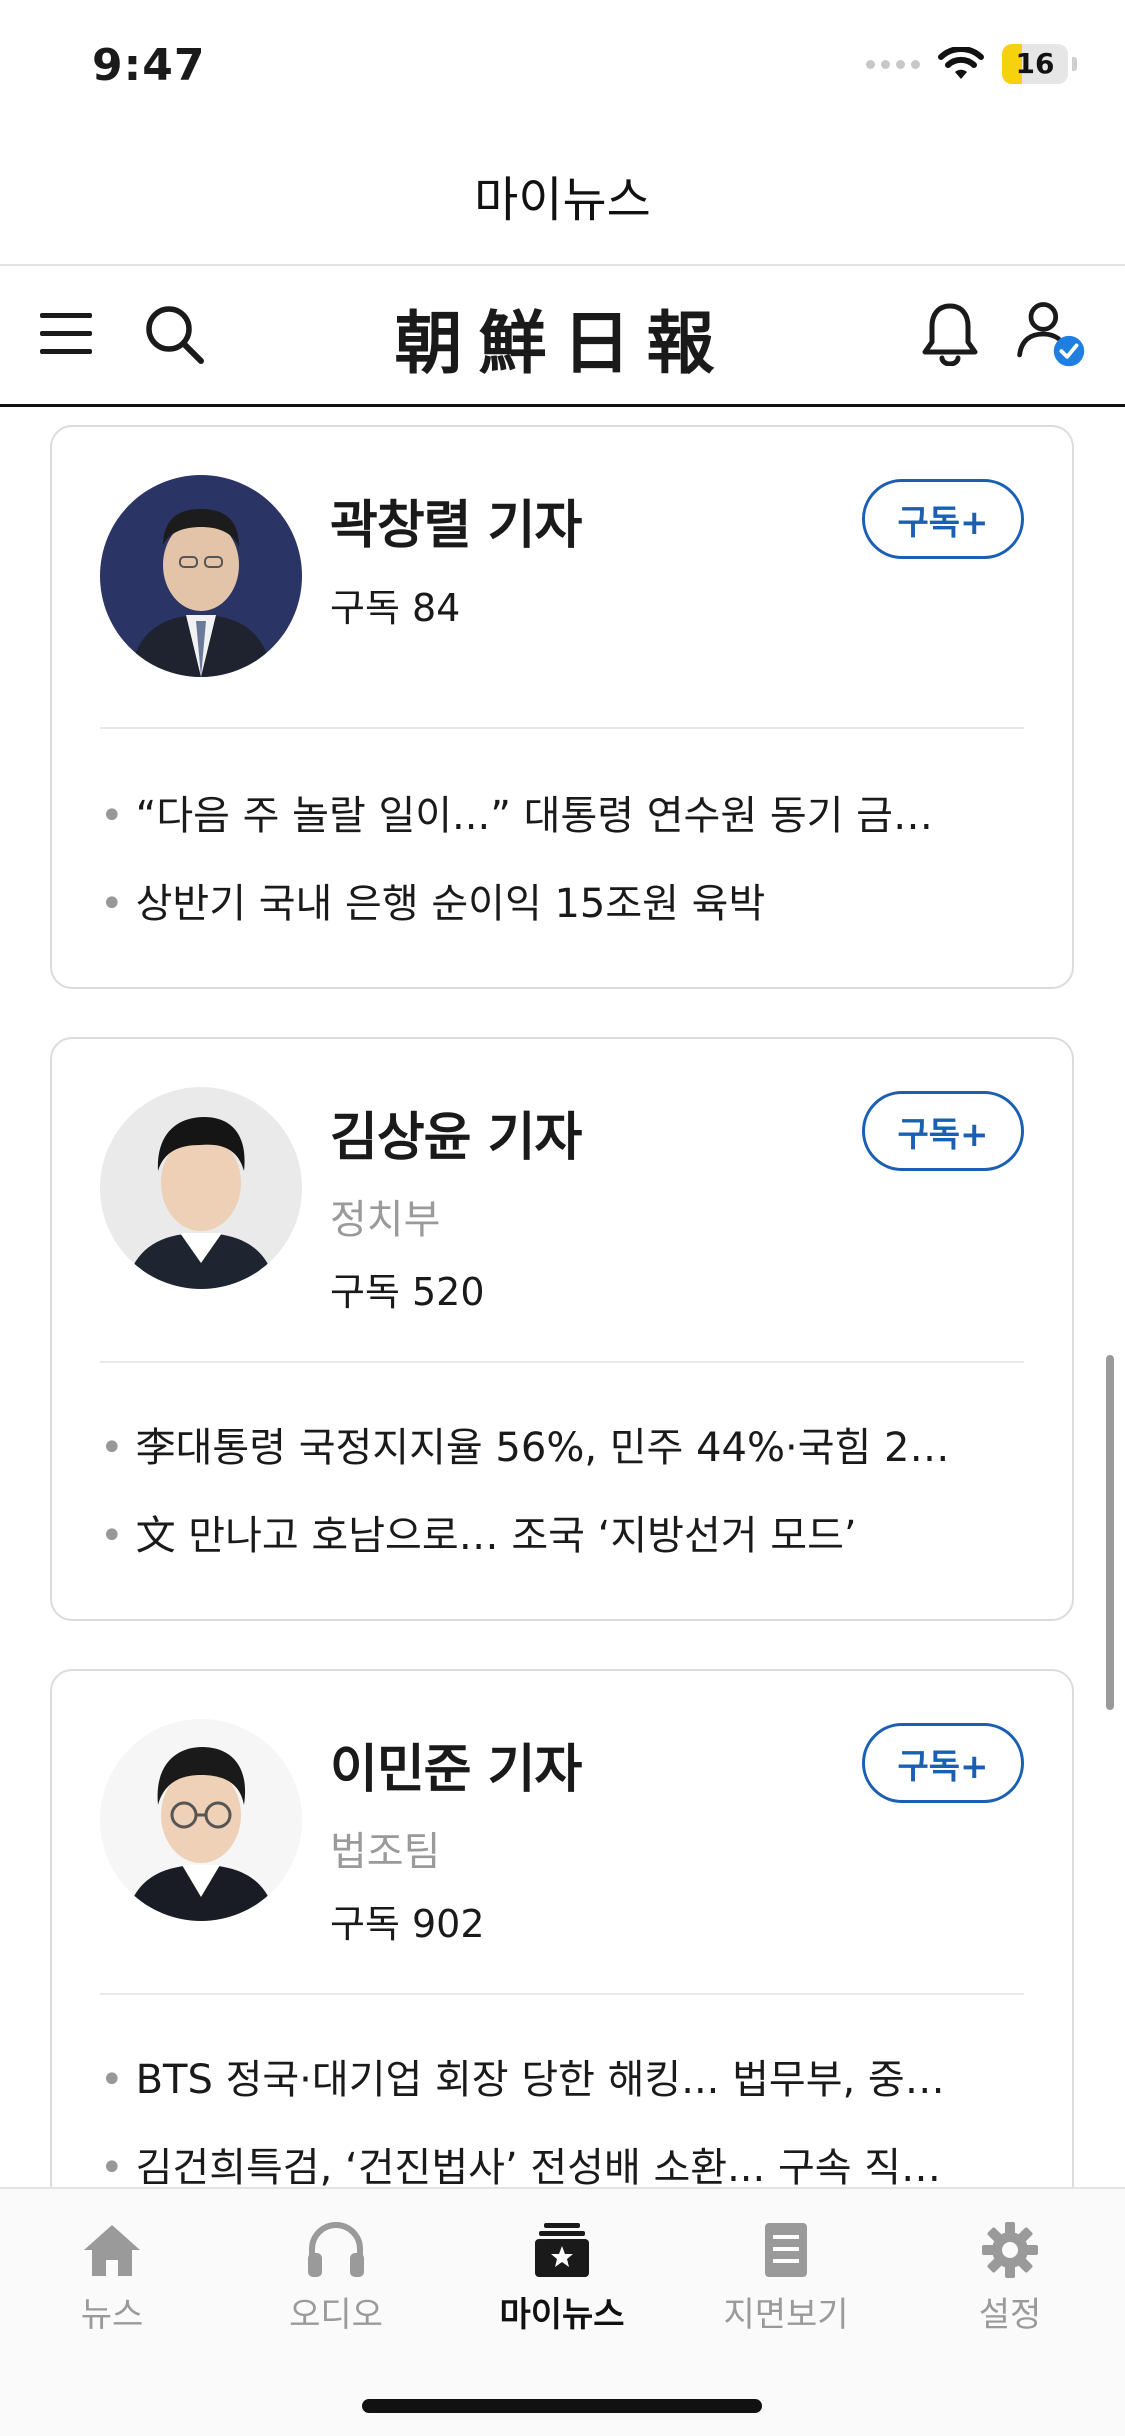  I want to click on tab-label: 지면보기, so click(786, 2315).